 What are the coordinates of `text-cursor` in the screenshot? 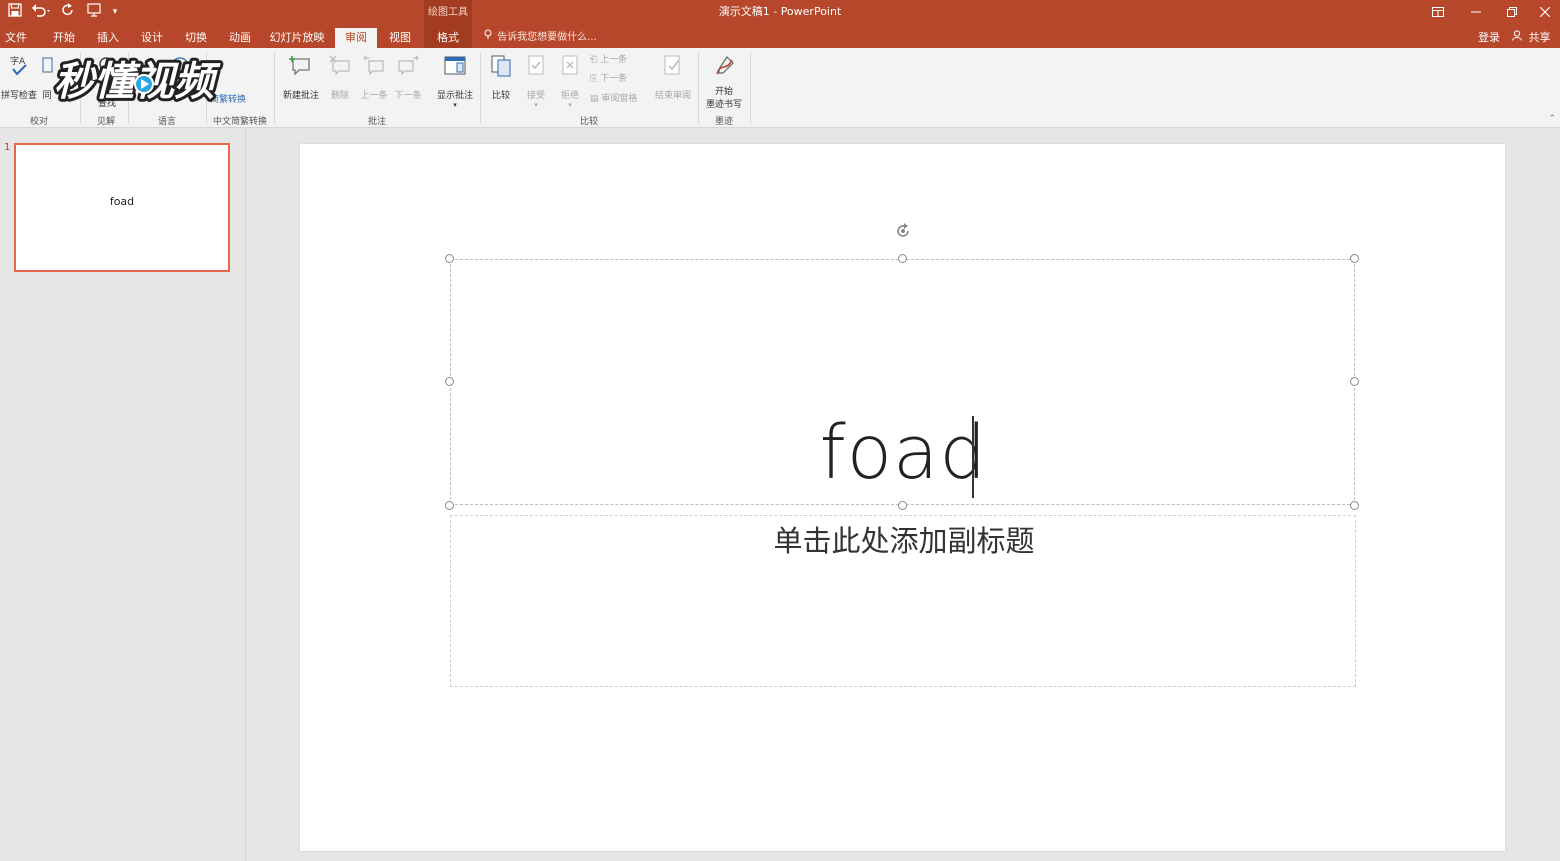 It's located at (973, 457).